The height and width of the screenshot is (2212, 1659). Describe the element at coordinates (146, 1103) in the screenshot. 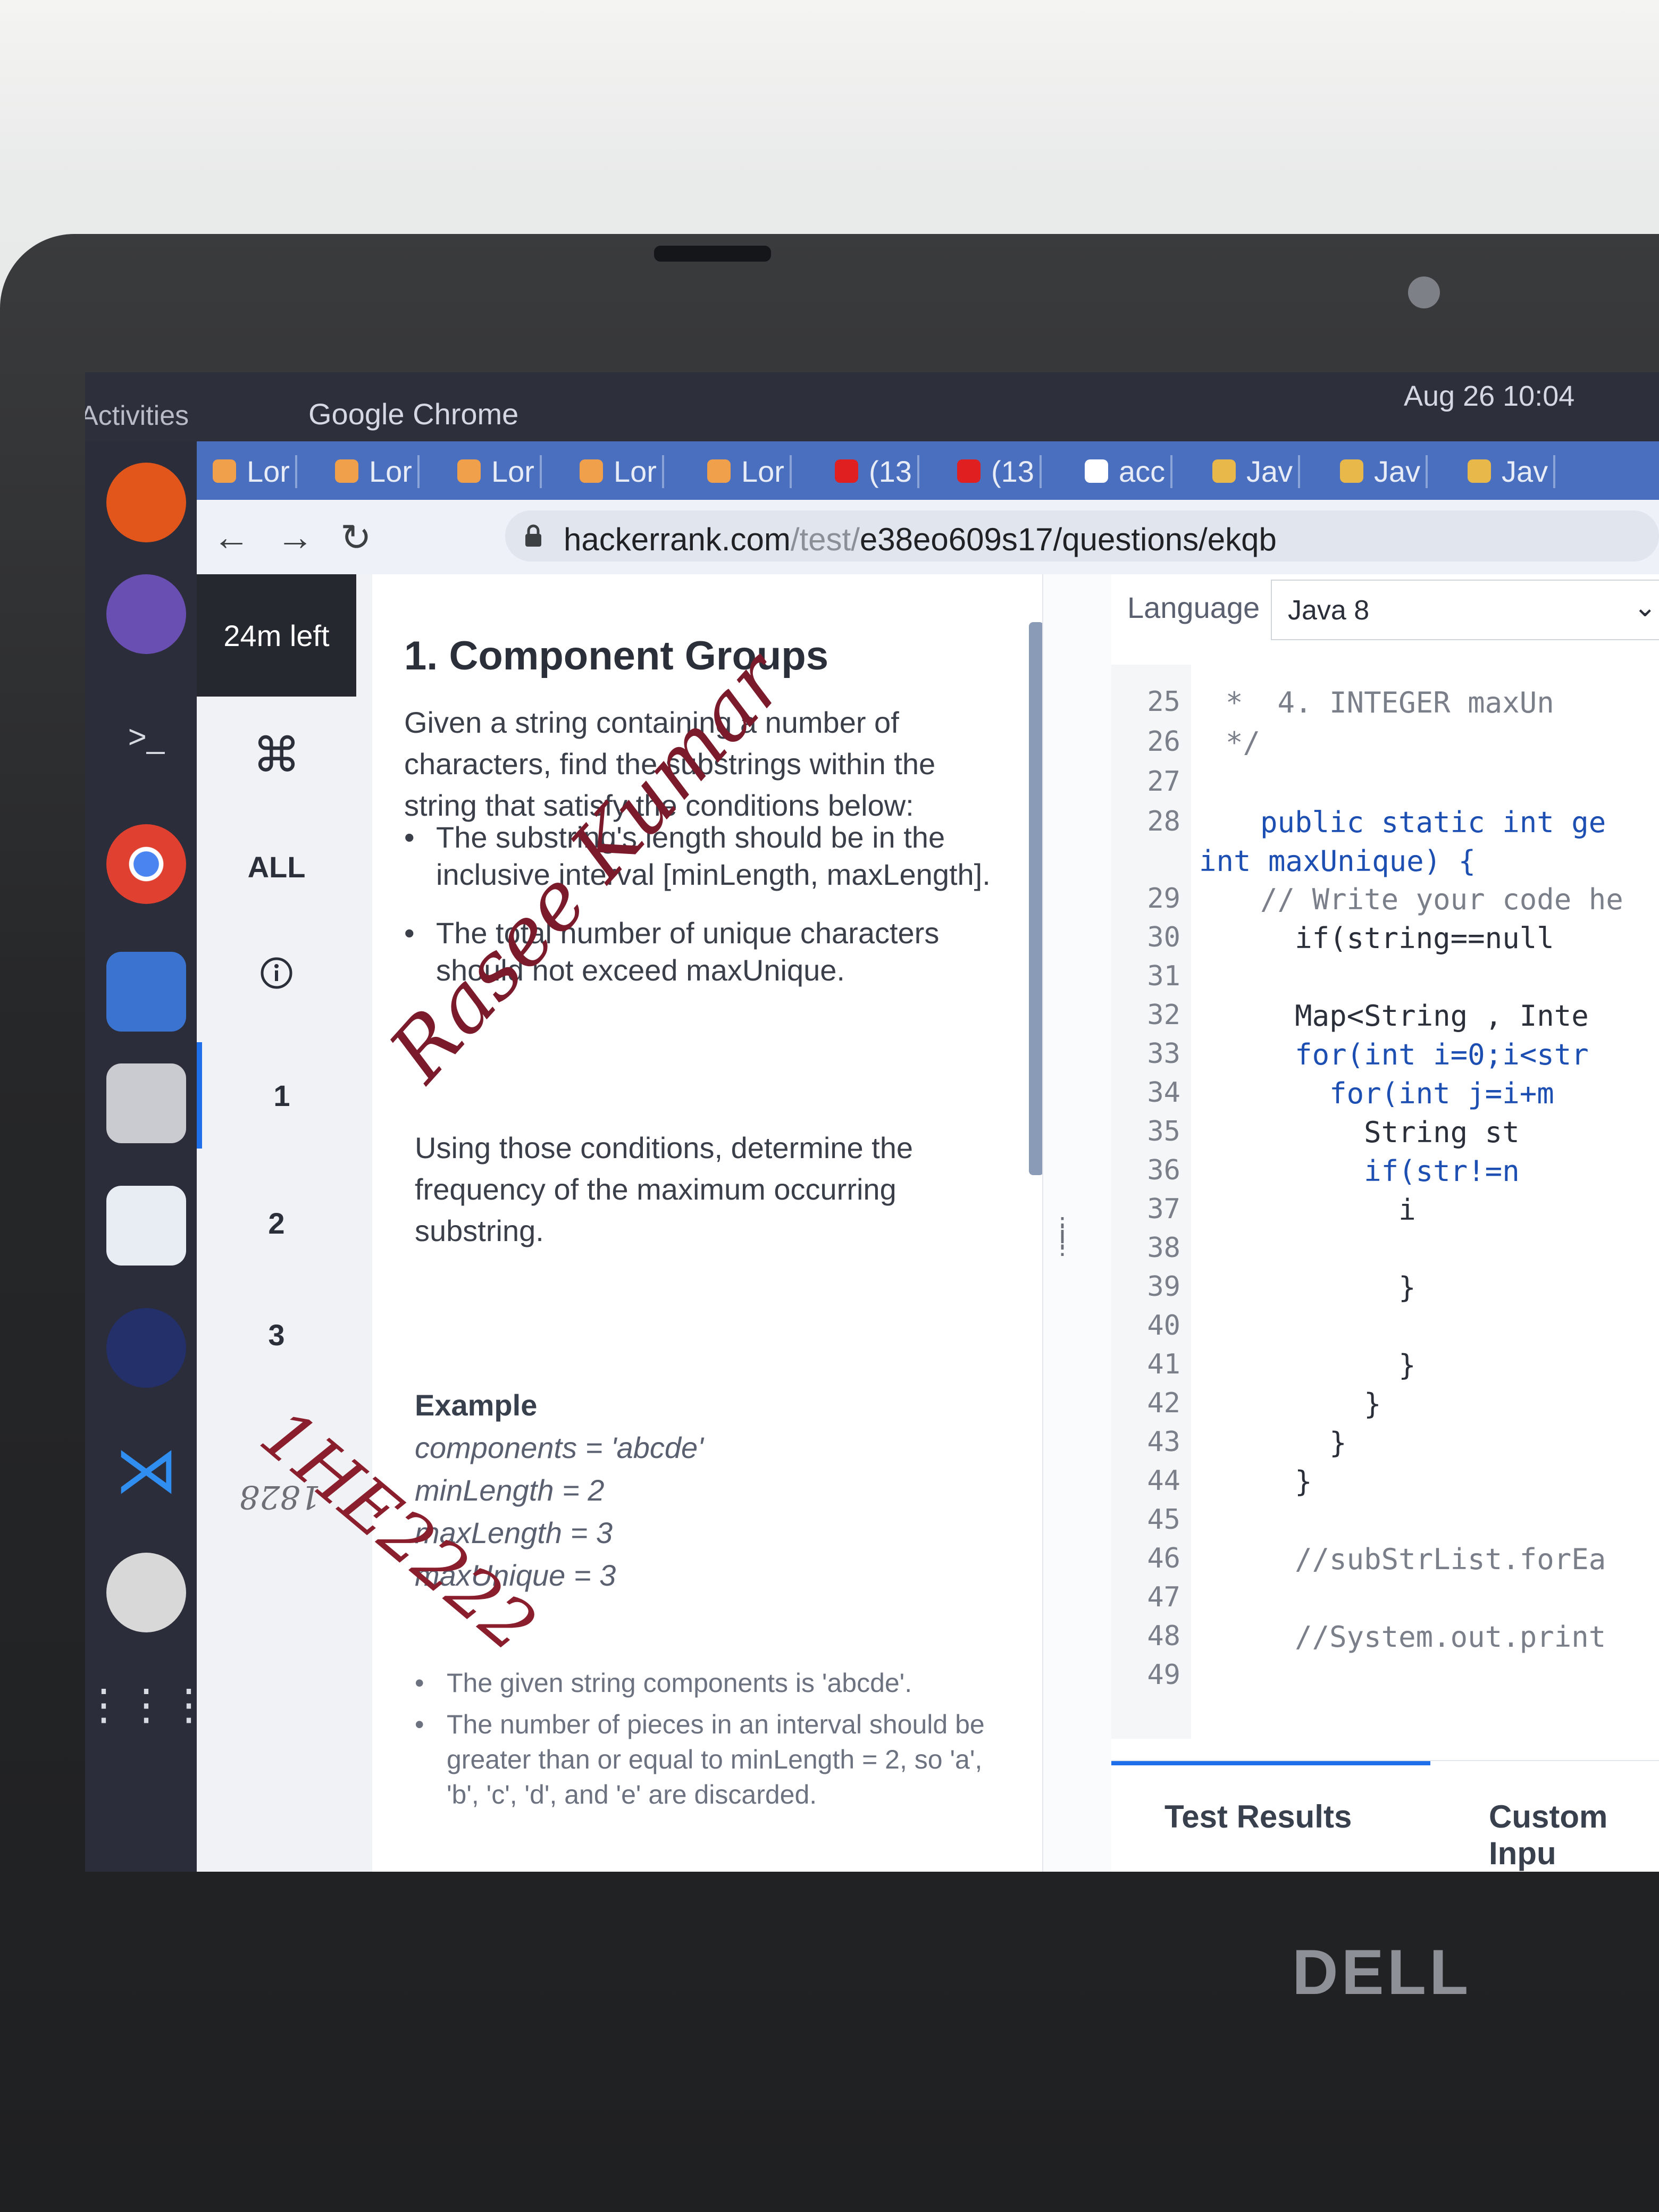

I see `files-icon` at that location.